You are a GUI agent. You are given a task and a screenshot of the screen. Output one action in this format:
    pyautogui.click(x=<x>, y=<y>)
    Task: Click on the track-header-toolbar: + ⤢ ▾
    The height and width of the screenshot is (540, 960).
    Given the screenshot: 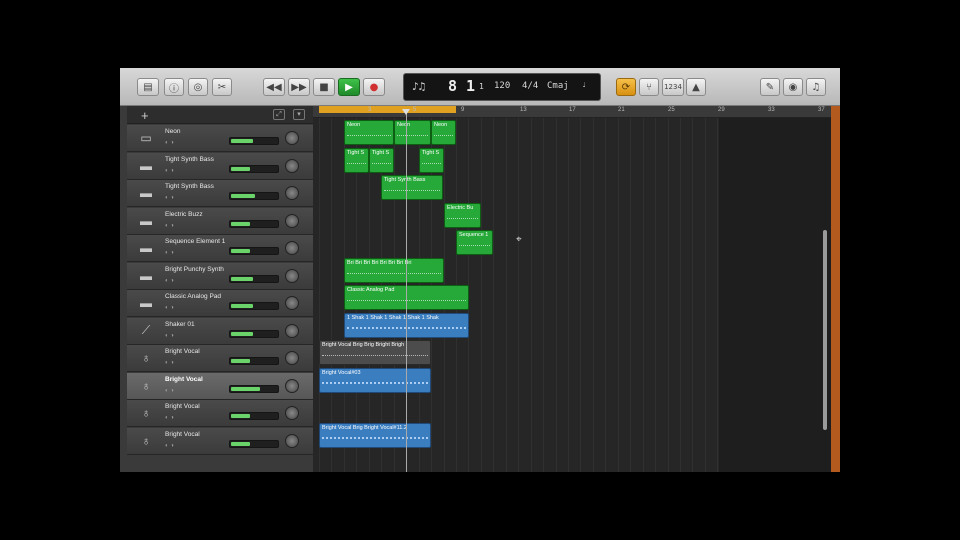 What is the action you would take?
    pyautogui.click(x=220, y=115)
    